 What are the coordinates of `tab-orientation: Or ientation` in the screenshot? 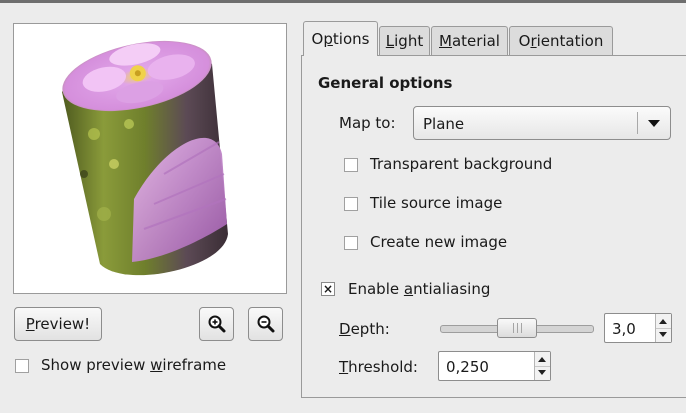 It's located at (561, 40).